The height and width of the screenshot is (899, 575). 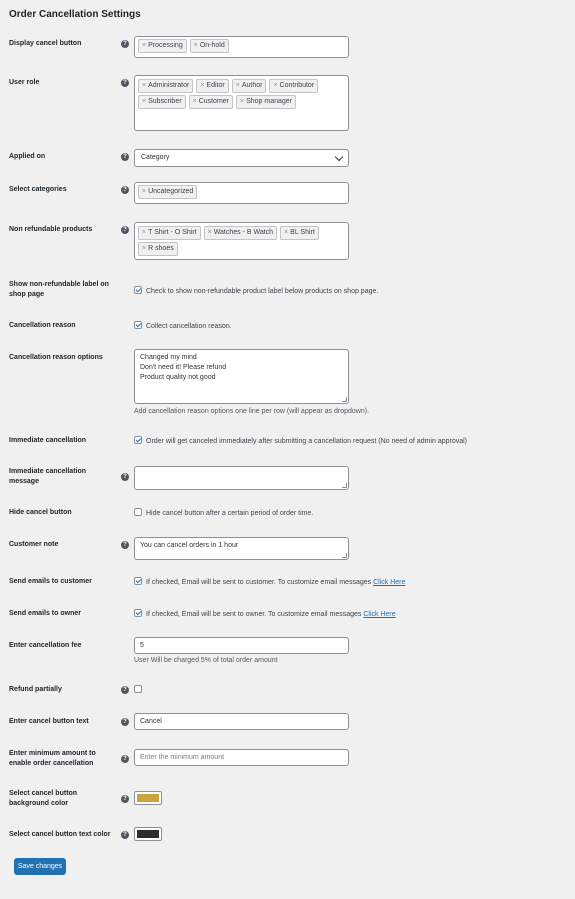 I want to click on customer-note-label: Customer note, so click(x=34, y=544).